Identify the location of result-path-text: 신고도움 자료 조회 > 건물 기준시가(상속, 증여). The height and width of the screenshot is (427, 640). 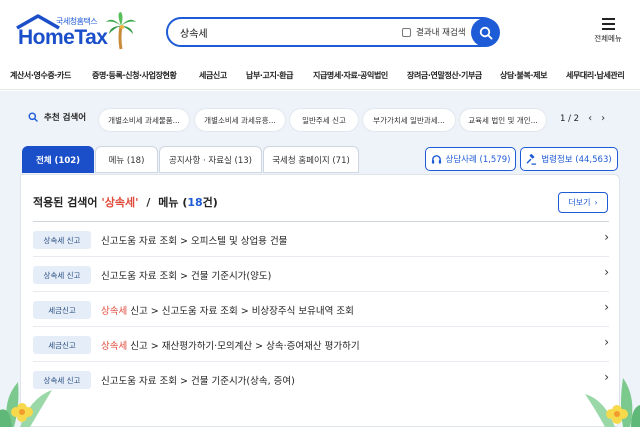
(198, 381).